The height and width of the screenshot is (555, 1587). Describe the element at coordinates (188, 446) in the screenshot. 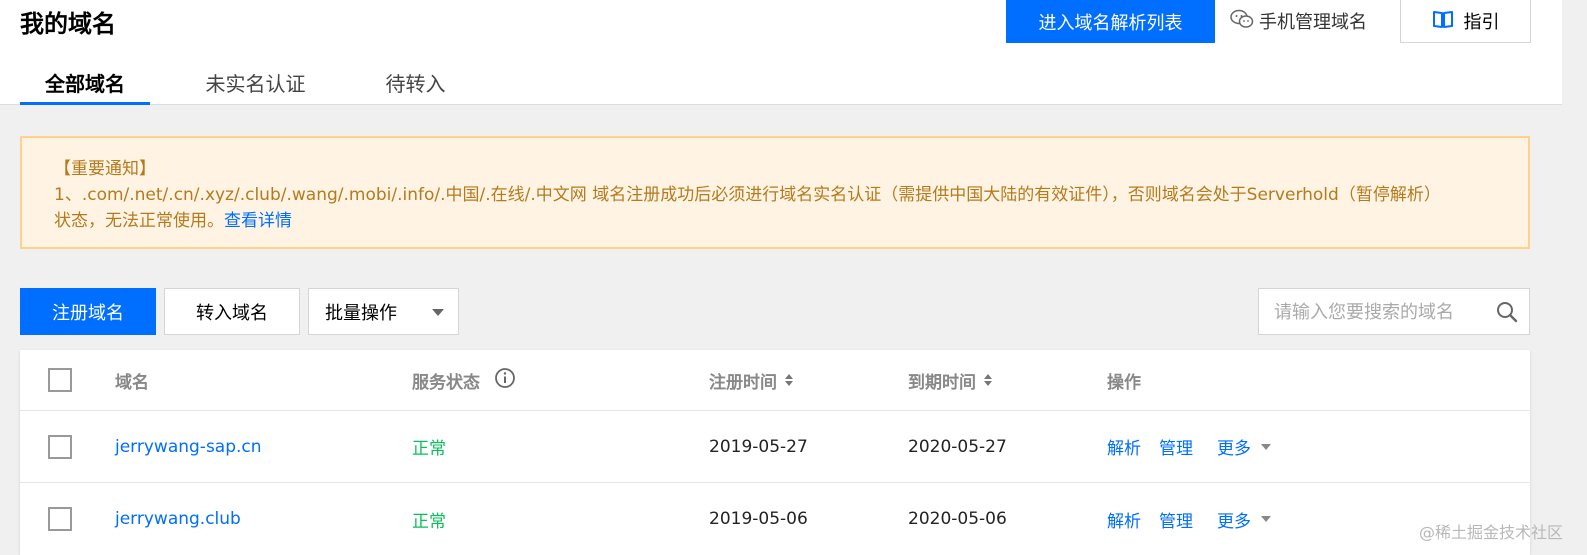

I see `domain-link: jerrywang-sap.cn` at that location.